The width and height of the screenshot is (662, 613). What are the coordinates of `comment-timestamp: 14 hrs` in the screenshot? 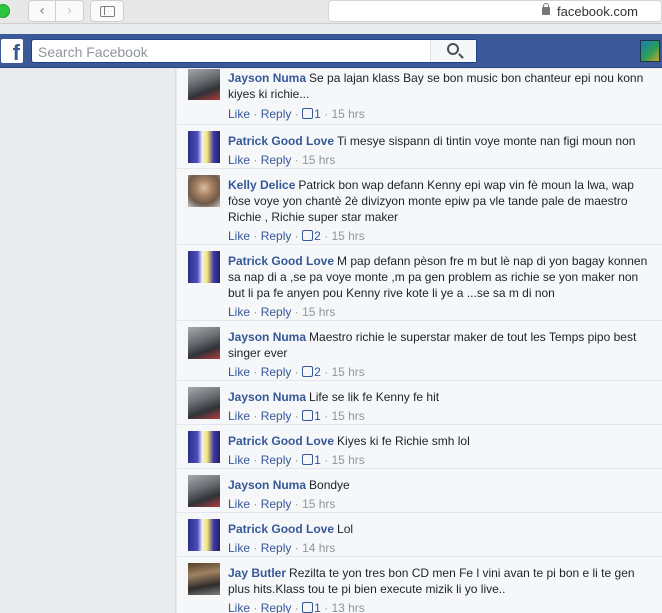 It's located at (318, 548).